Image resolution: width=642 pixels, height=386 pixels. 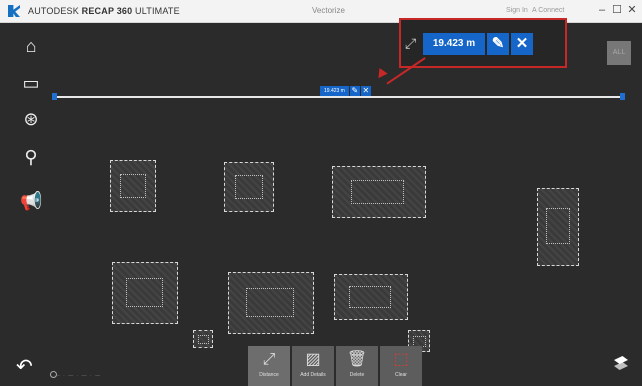 I want to click on delete-button: 🗑 Delete, so click(x=357, y=366).